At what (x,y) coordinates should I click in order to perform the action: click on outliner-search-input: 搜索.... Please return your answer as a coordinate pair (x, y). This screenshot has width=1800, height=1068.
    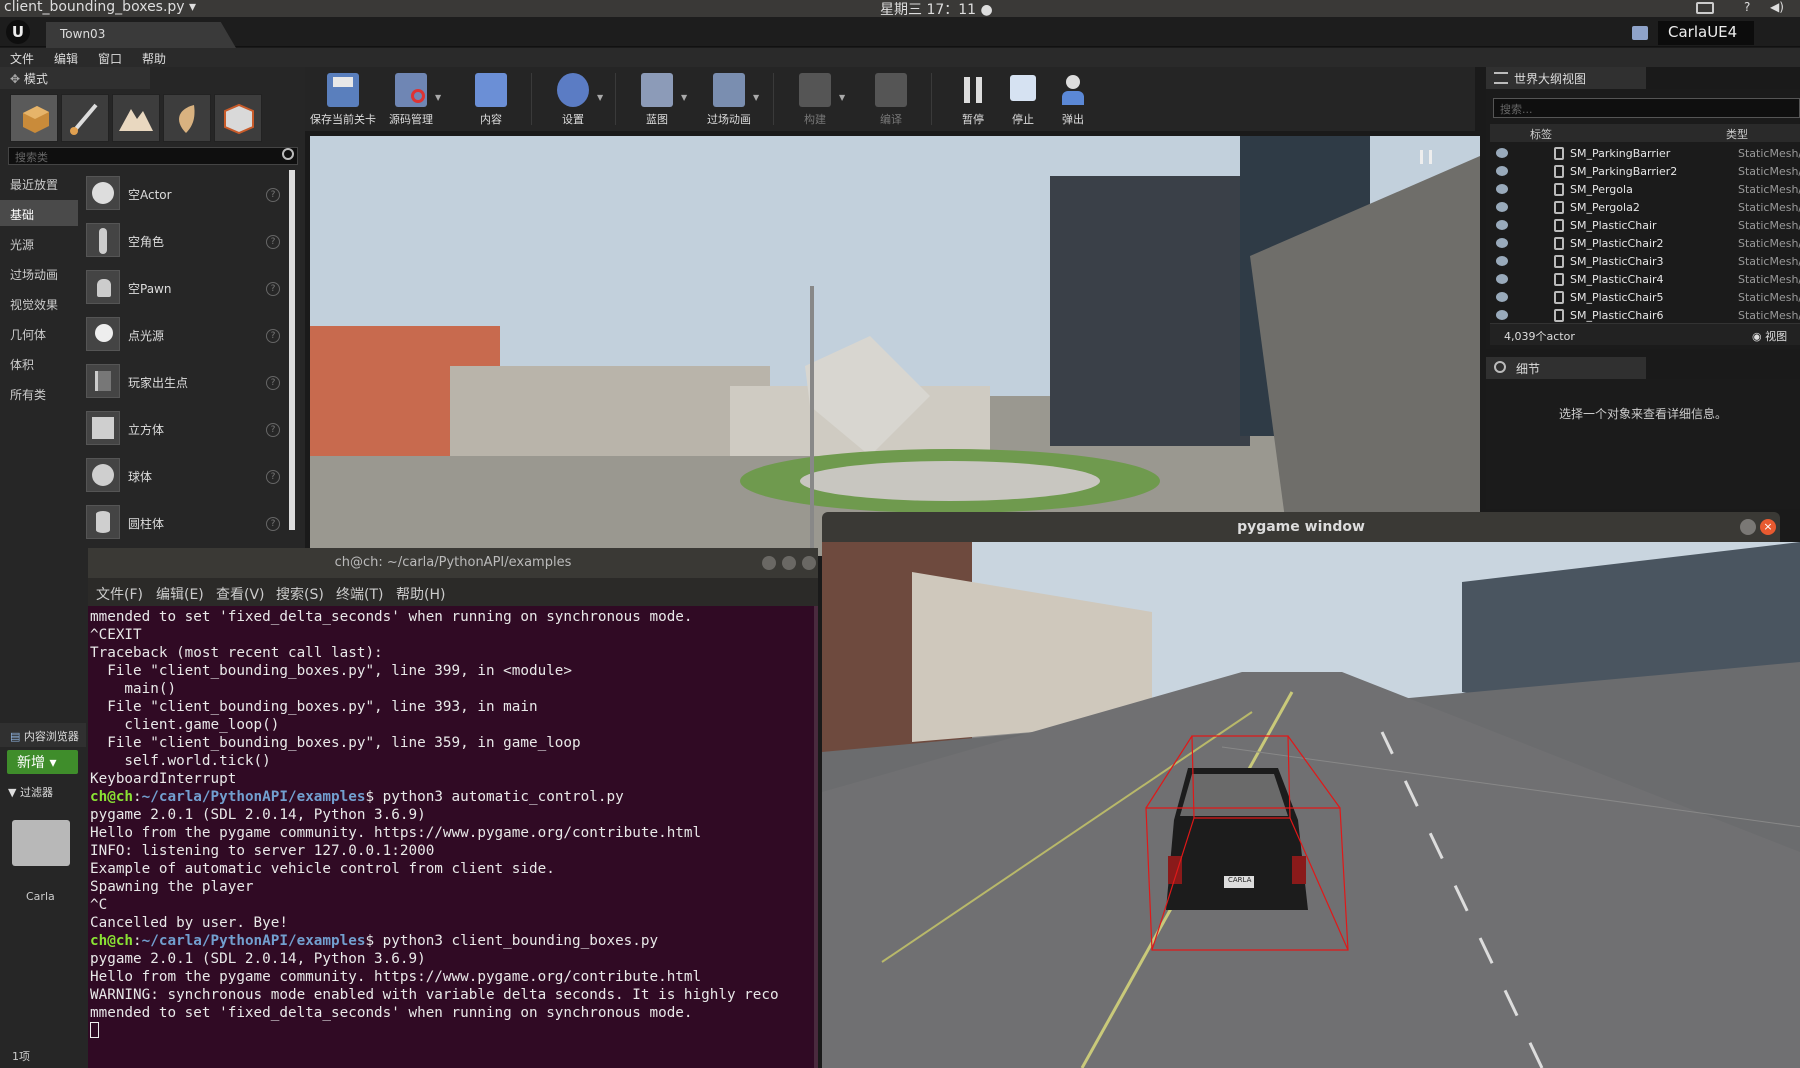
    Looking at the image, I should click on (1646, 108).